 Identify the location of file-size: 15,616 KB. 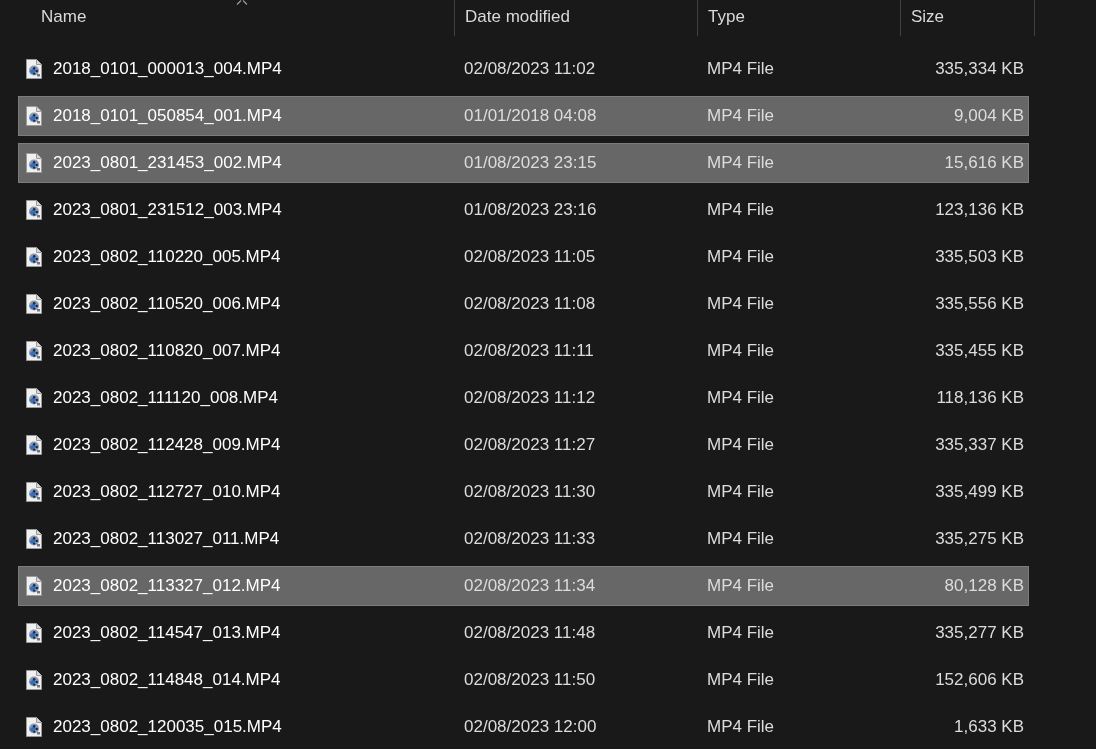
(984, 163).